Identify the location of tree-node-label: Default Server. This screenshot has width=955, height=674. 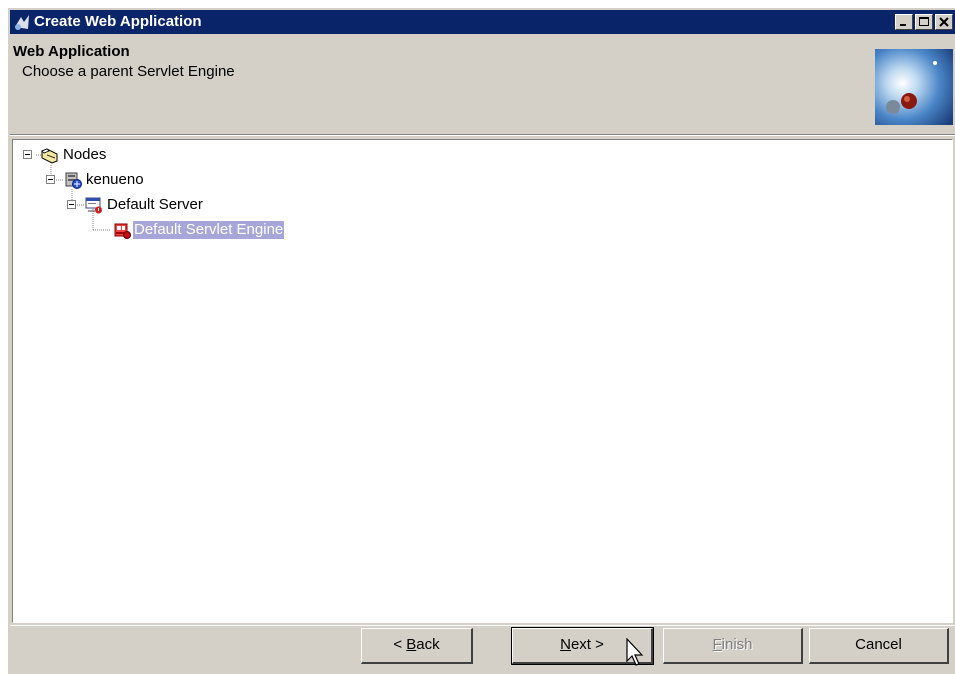
(155, 204).